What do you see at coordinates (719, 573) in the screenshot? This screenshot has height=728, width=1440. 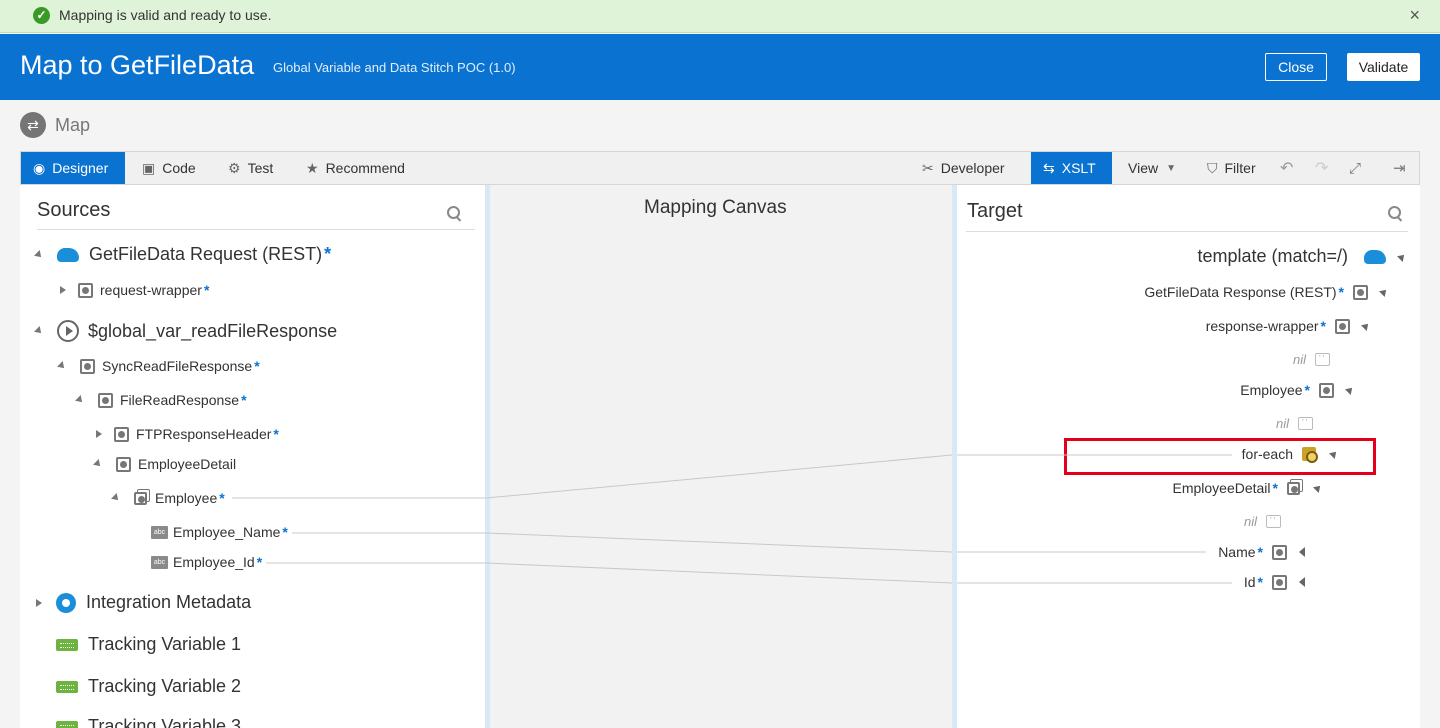 I see `mapping-line-id-canvas` at bounding box center [719, 573].